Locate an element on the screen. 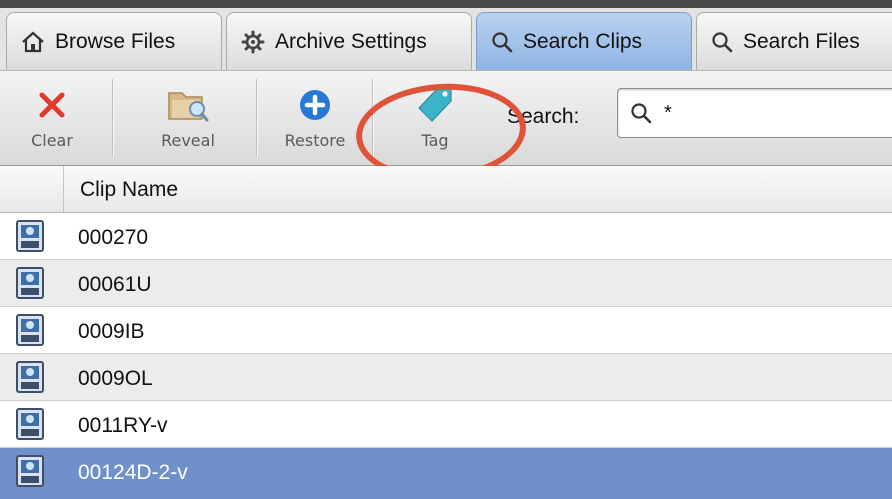 This screenshot has width=892, height=499. table-header: Clip Name is located at coordinates (446, 189).